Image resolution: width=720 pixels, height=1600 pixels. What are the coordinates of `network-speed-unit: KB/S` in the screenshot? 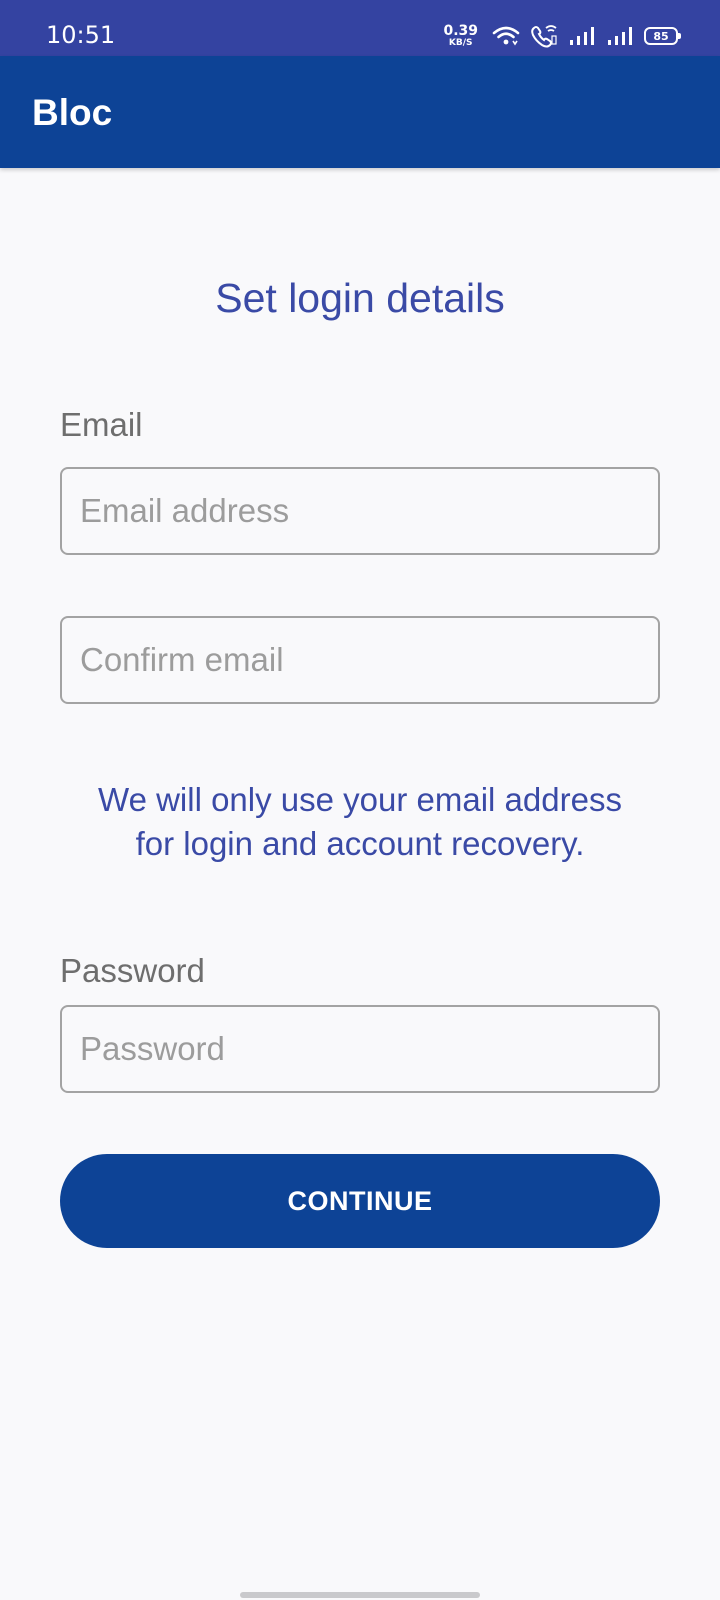 It's located at (460, 43).